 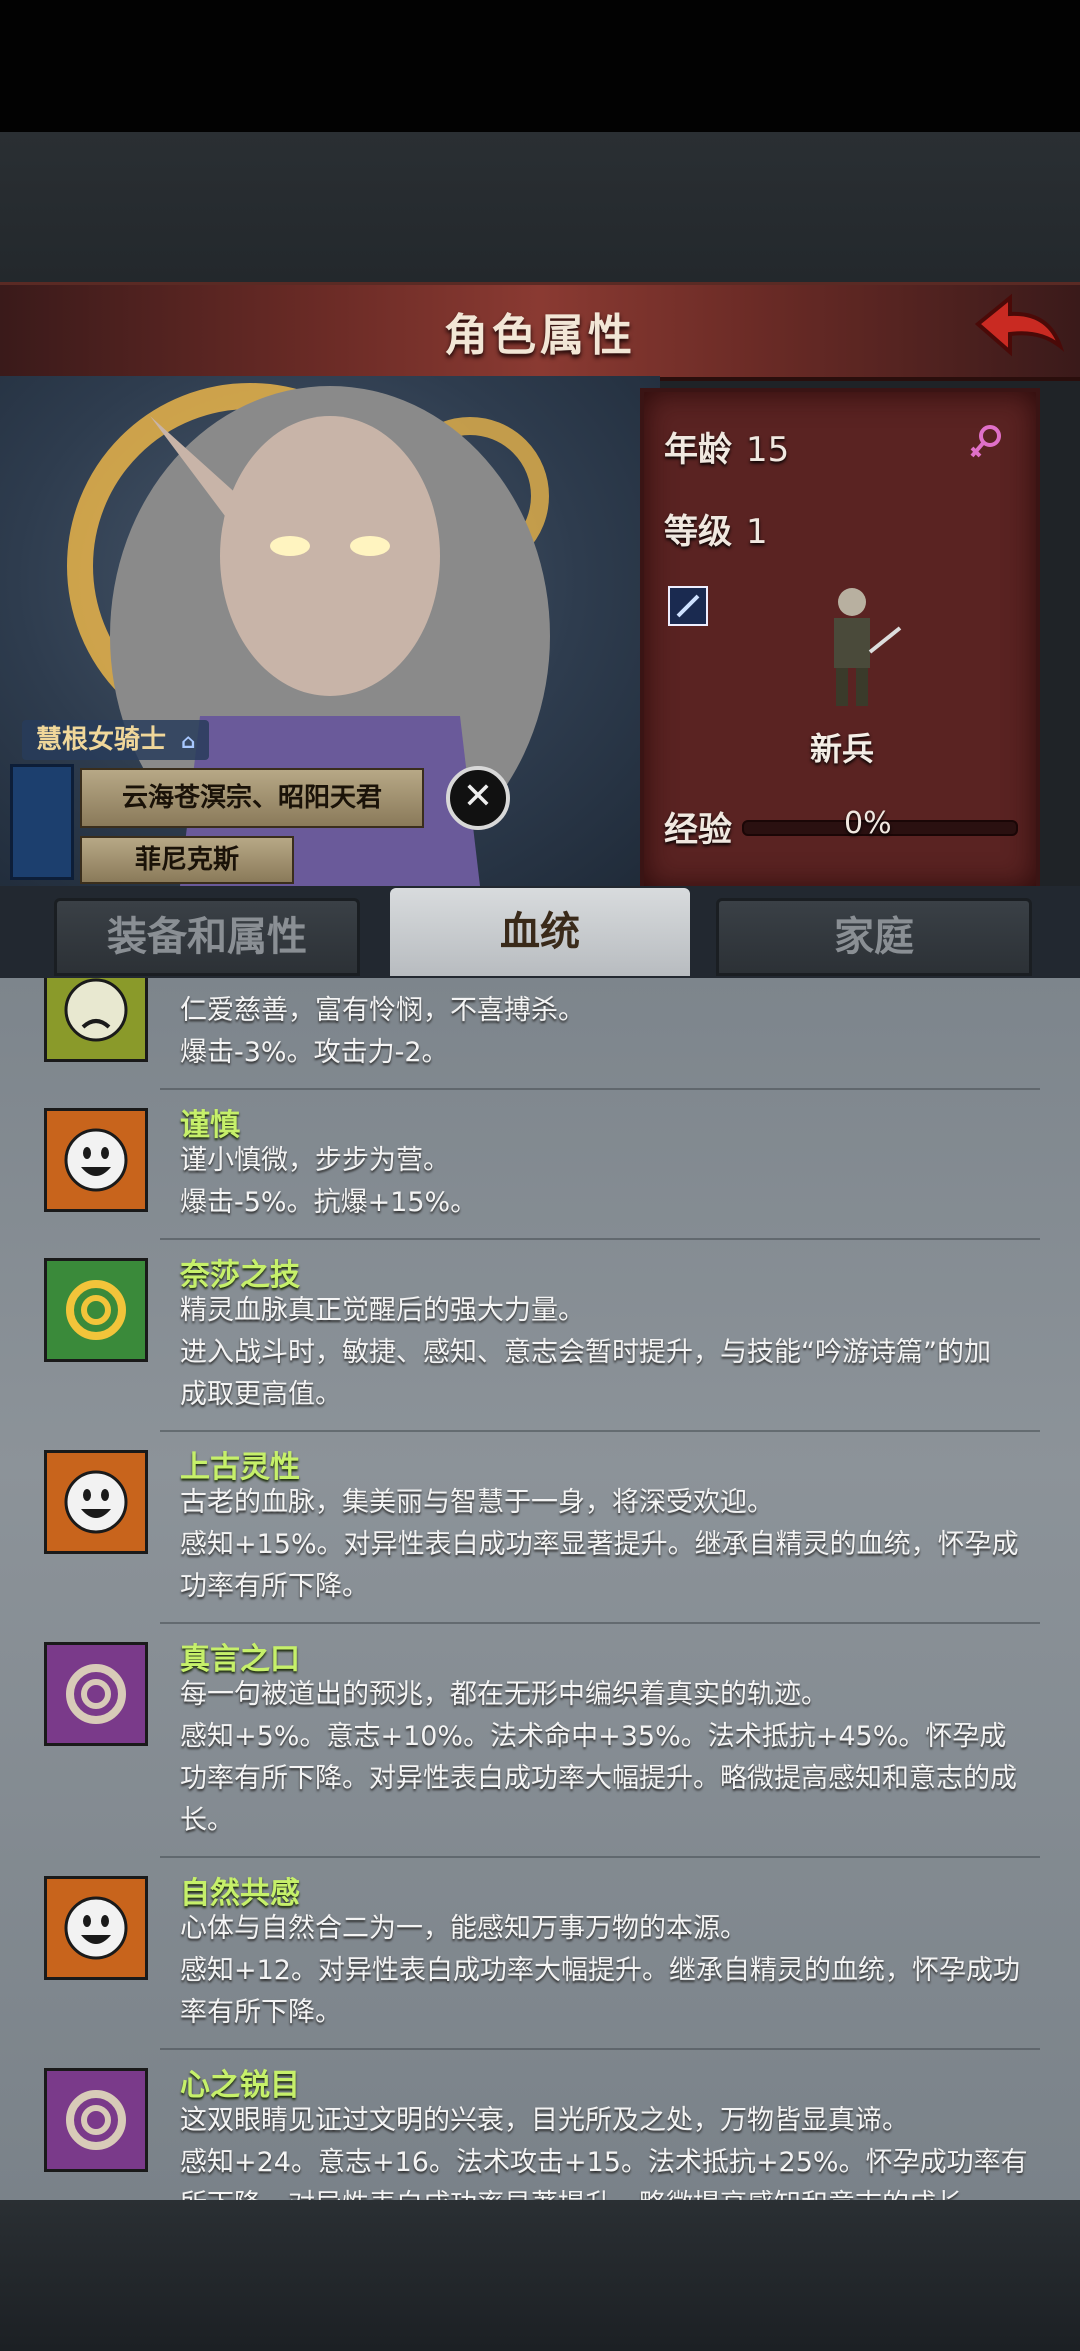 I want to click on back-arrow-icon, so click(x=1018, y=328).